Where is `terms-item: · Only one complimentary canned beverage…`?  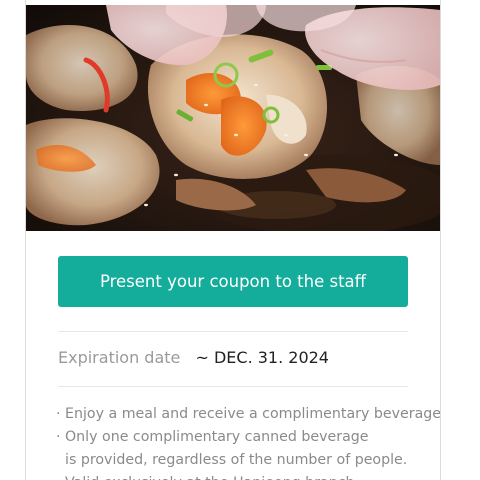 terms-item: · Only one complimentary canned beverage… is located at coordinates (248, 449).